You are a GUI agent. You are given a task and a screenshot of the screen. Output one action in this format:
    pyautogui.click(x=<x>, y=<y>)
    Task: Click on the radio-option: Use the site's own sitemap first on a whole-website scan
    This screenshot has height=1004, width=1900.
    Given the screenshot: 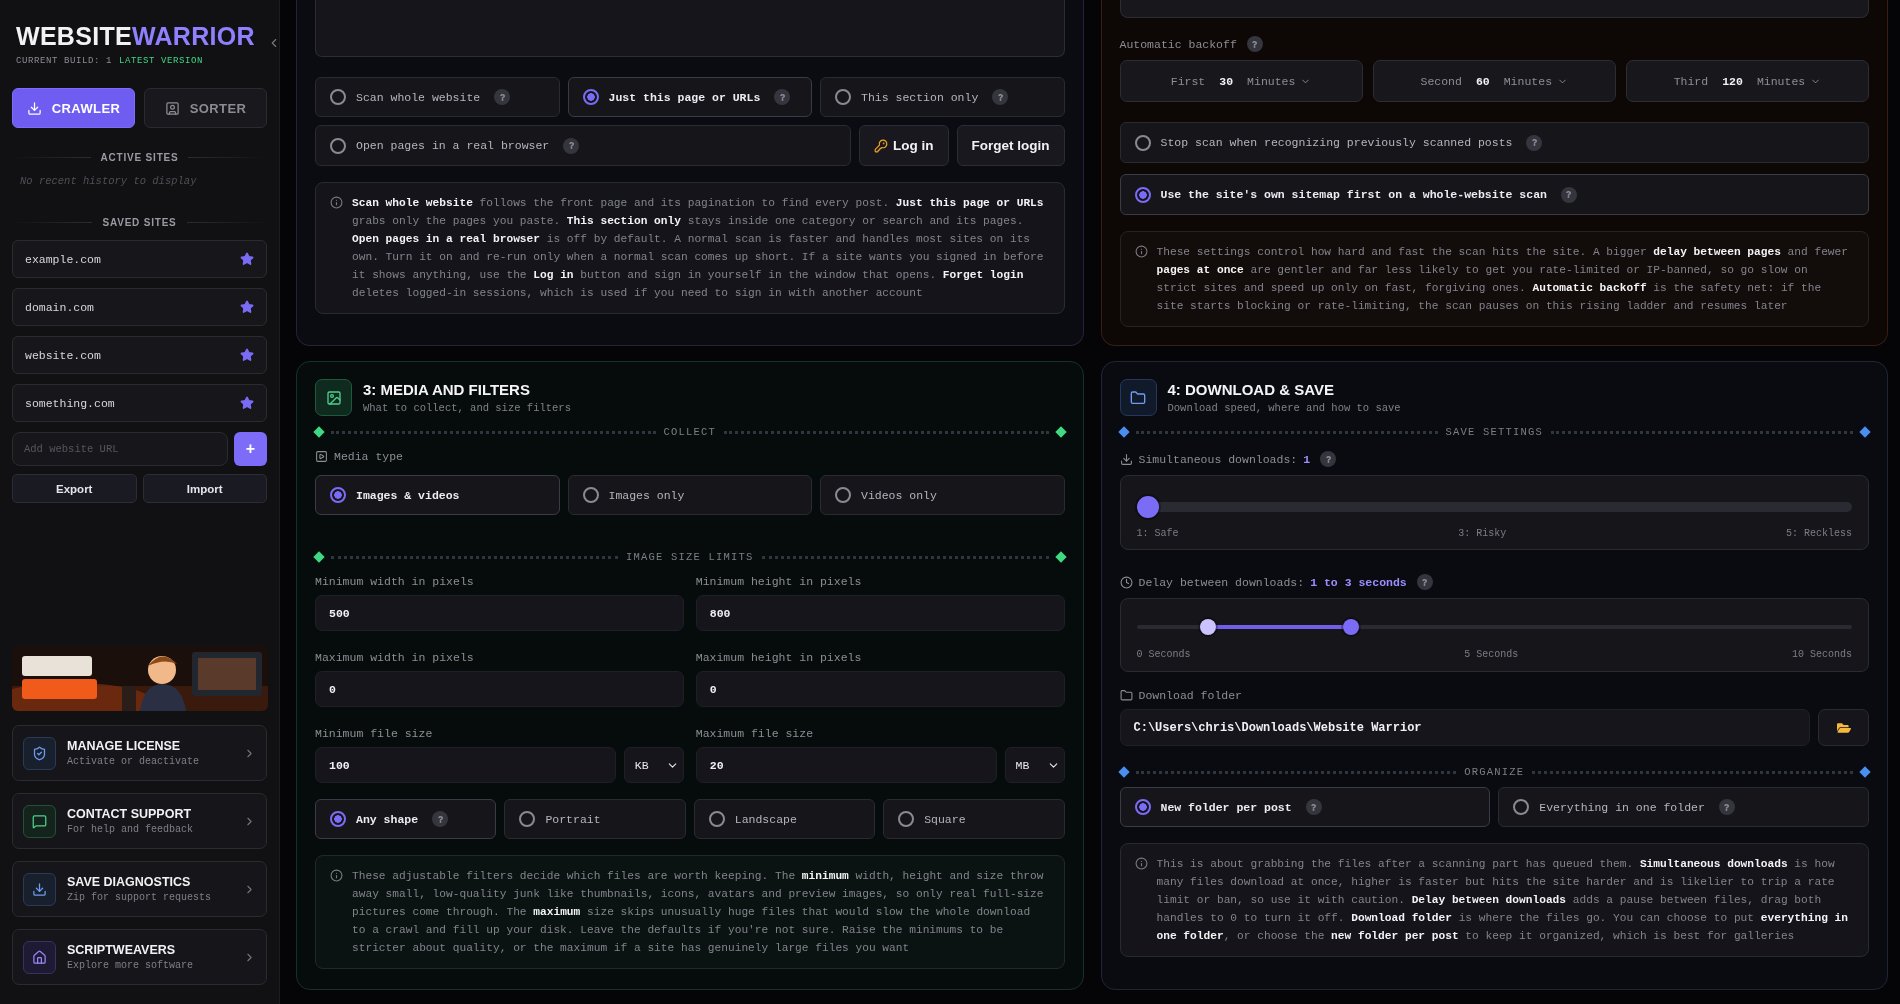 What is the action you would take?
    pyautogui.click(x=1494, y=194)
    